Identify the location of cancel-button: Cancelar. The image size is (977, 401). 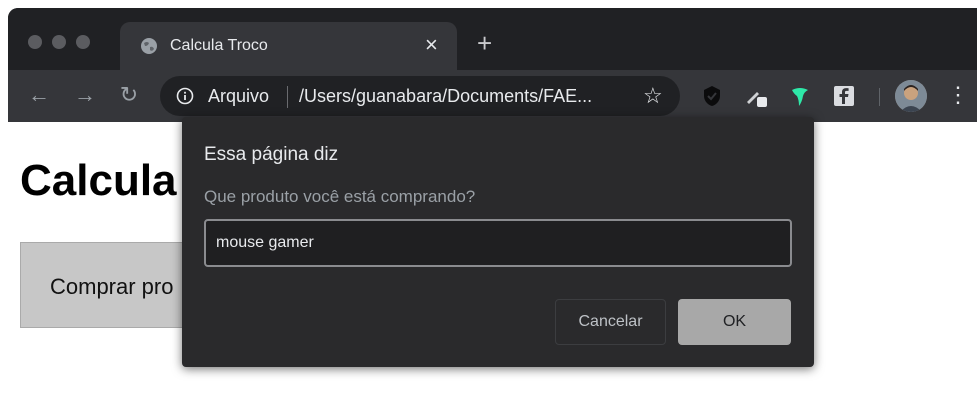
(610, 322).